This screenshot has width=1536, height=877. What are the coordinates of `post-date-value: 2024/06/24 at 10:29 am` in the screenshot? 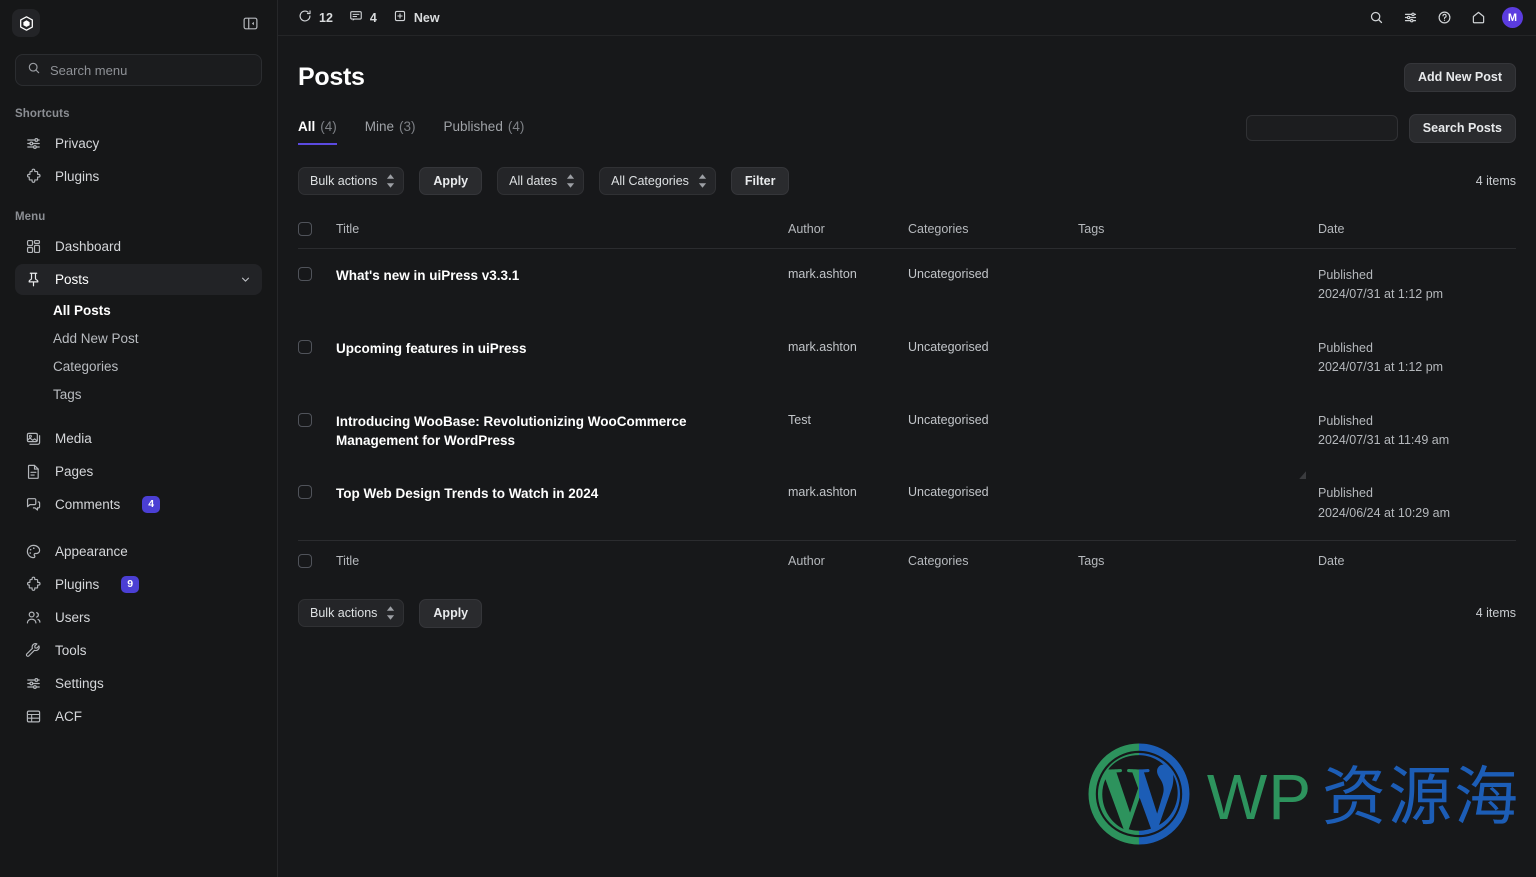 It's located at (1384, 512).